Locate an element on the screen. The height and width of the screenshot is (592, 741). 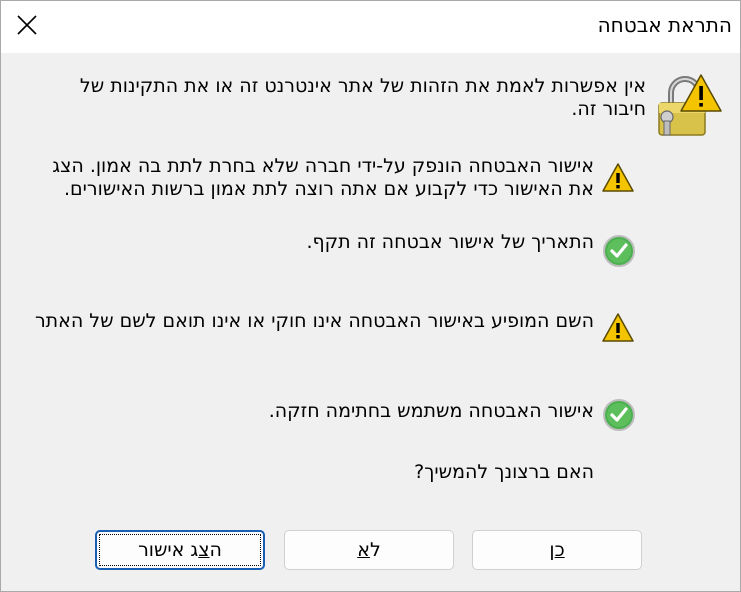
no-button: לא is located at coordinates (369, 550).